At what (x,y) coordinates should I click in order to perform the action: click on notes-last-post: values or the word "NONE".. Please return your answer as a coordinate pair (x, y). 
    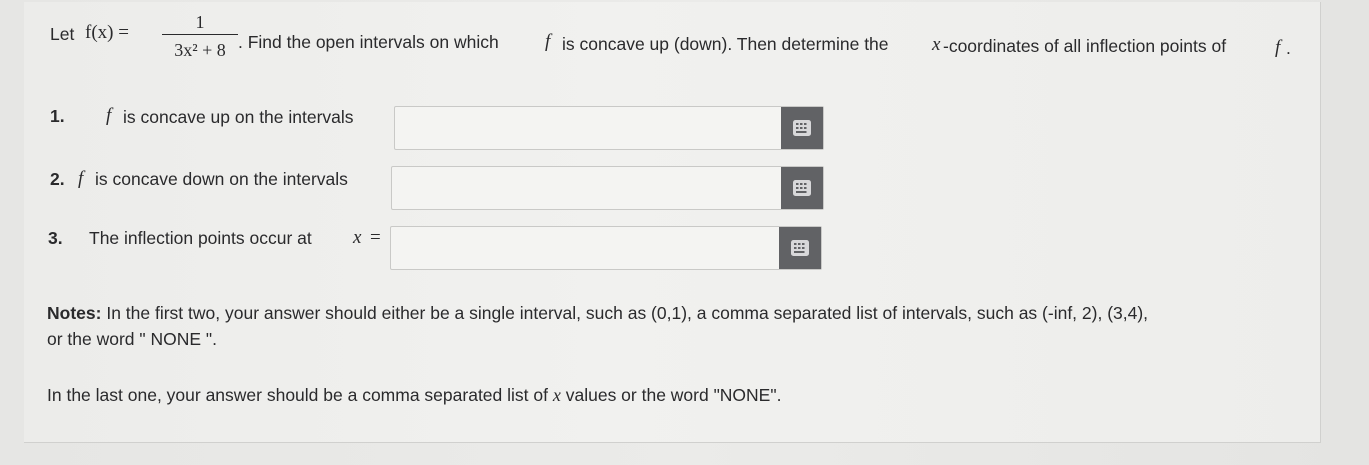
    Looking at the image, I should click on (673, 395).